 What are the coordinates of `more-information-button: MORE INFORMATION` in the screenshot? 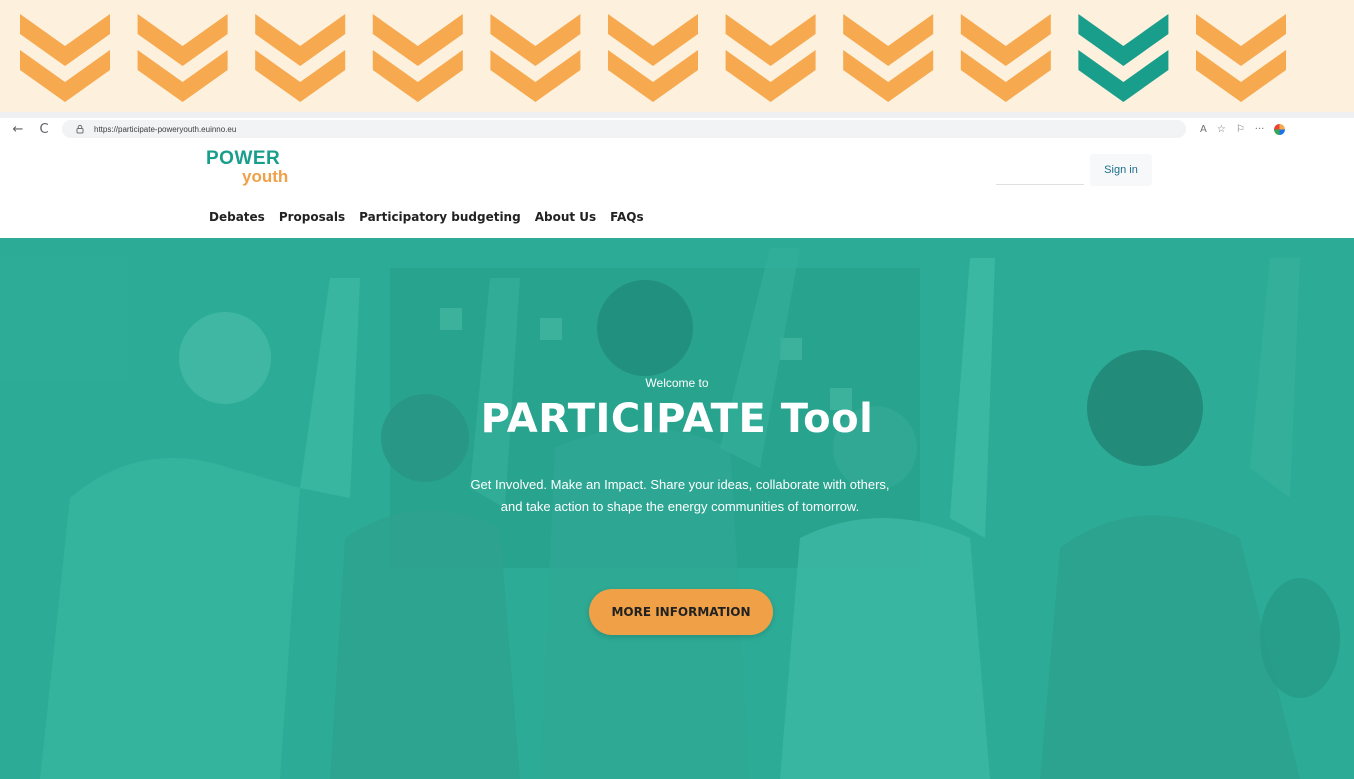 It's located at (681, 612).